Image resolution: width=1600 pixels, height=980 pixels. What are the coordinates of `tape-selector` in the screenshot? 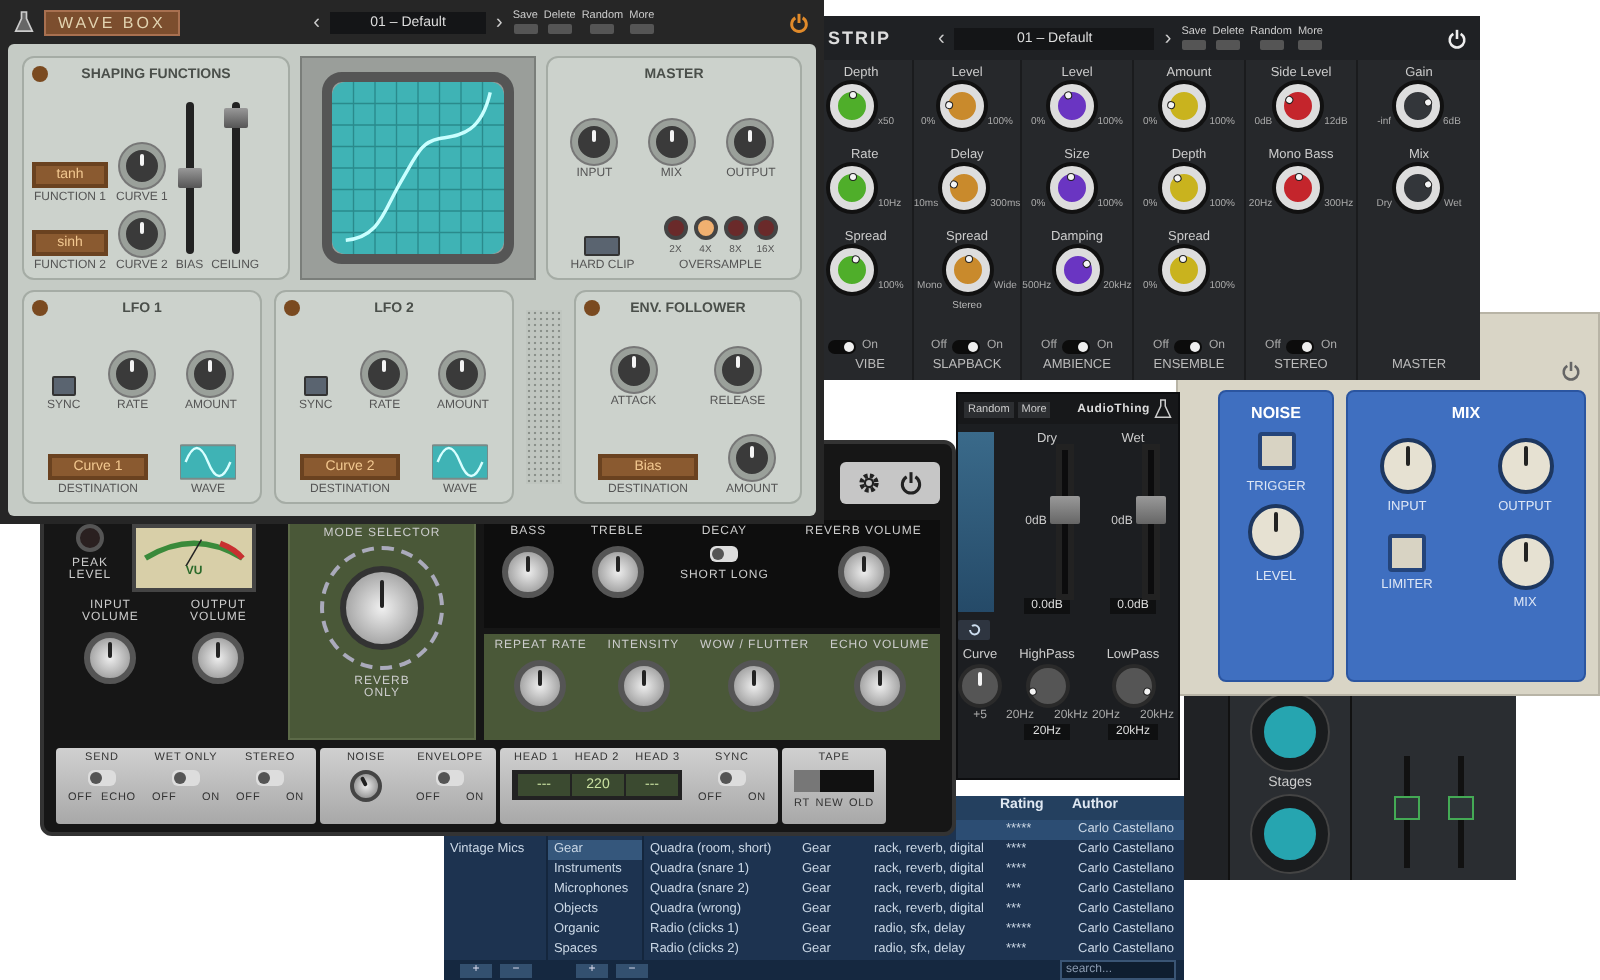 It's located at (834, 781).